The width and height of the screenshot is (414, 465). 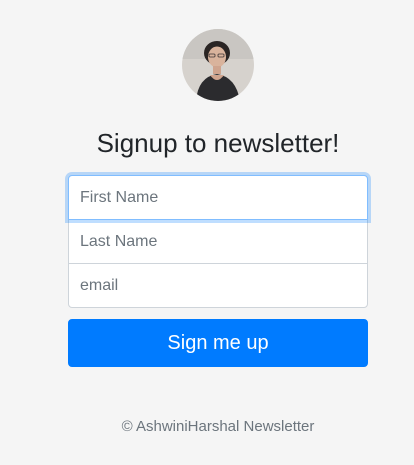 What do you see at coordinates (218, 343) in the screenshot?
I see `sign-up-button: Sign me up` at bounding box center [218, 343].